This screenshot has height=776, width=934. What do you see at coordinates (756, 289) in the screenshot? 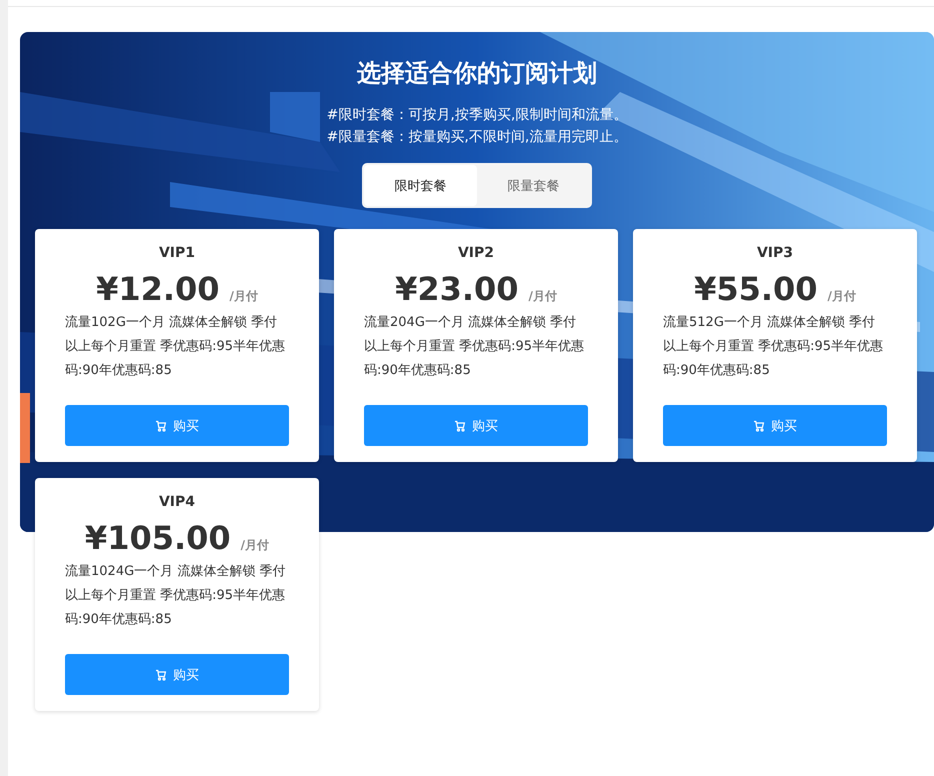
I see `plan-price: ¥55.00` at bounding box center [756, 289].